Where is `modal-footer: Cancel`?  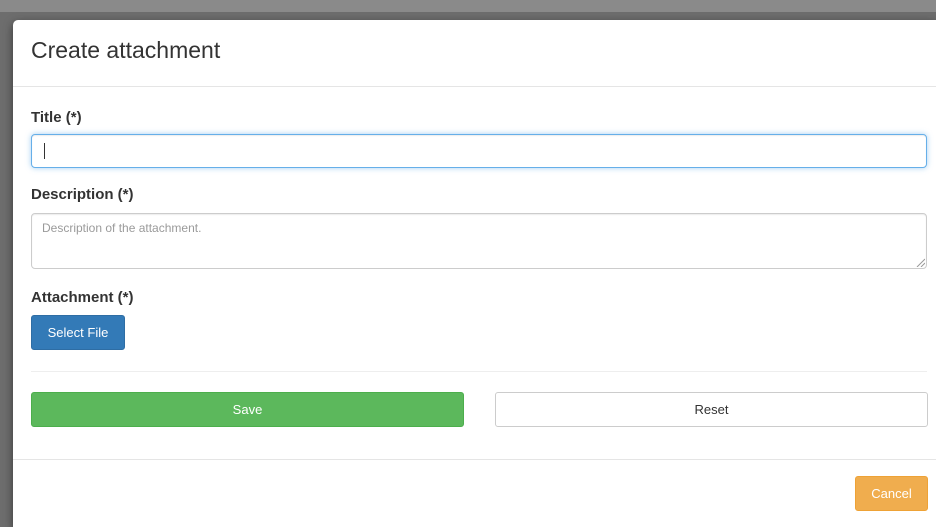
modal-footer: Cancel is located at coordinates (474, 493).